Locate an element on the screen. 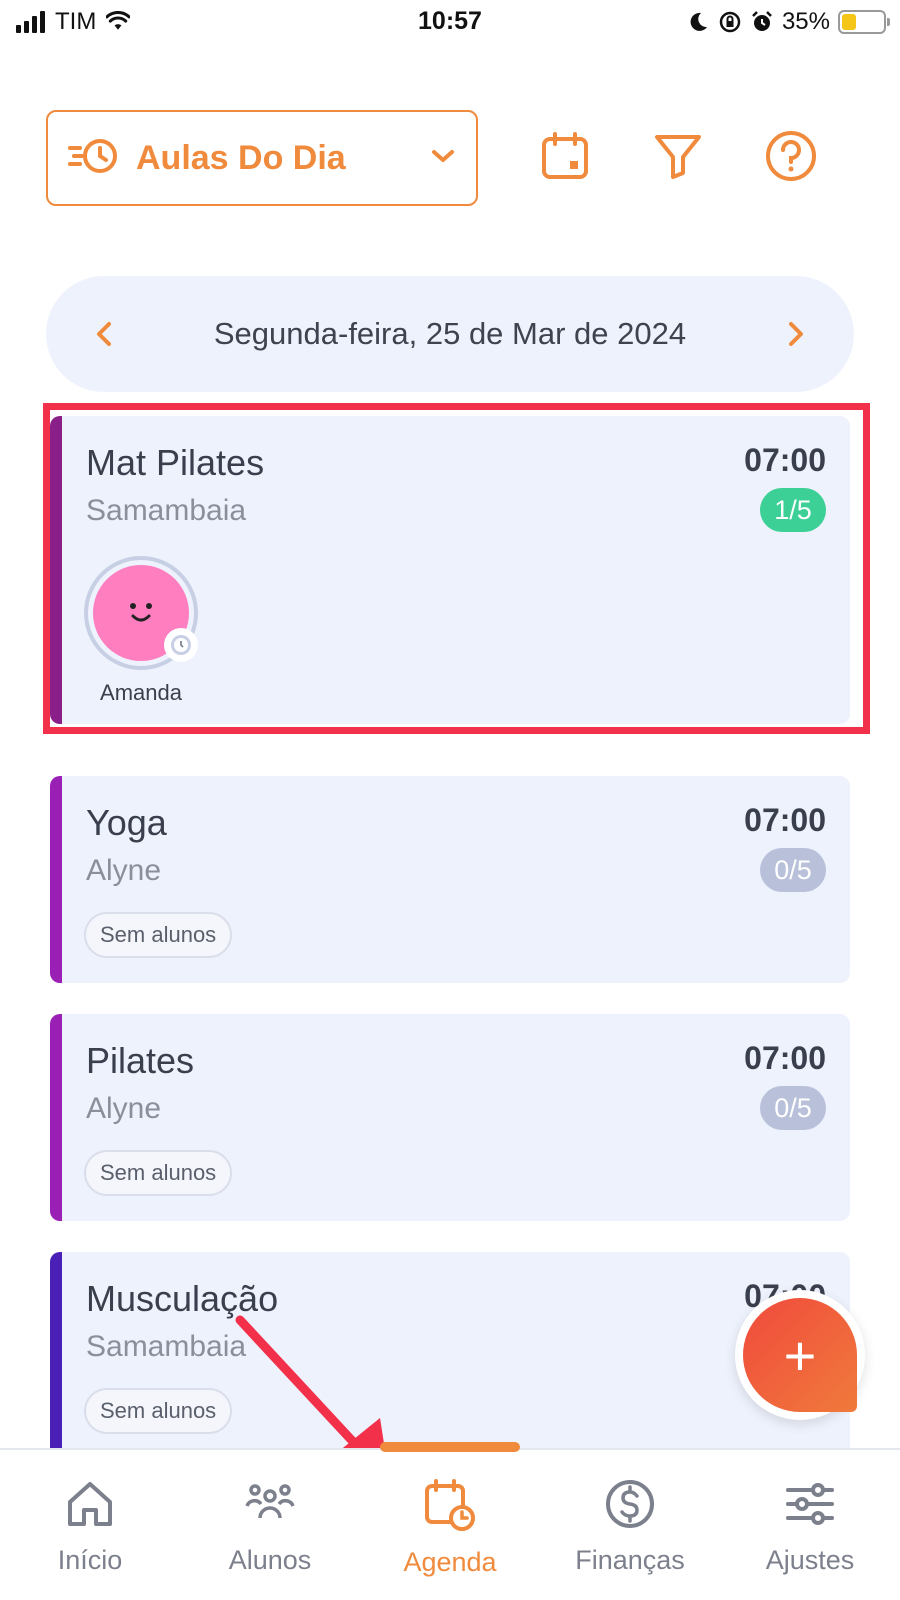 The height and width of the screenshot is (1600, 900). current-date: Segunda-feira, 25 de Mar de 2024 is located at coordinates (450, 333).